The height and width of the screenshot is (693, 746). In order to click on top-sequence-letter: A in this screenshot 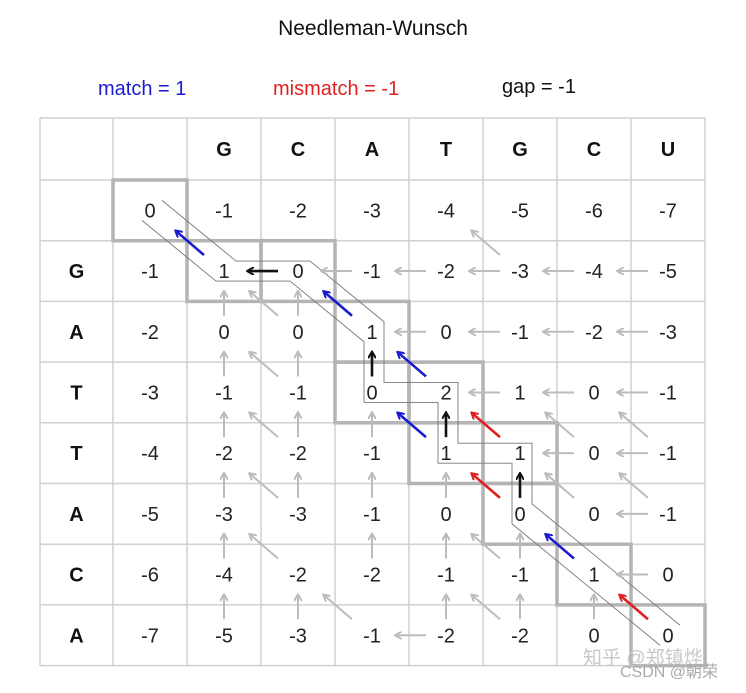, I will do `click(372, 150)`.